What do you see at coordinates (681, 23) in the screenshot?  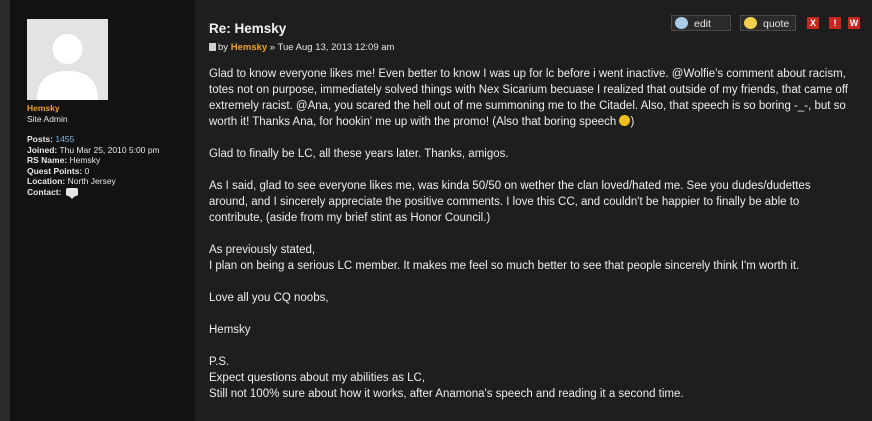 I see `edit-icon` at bounding box center [681, 23].